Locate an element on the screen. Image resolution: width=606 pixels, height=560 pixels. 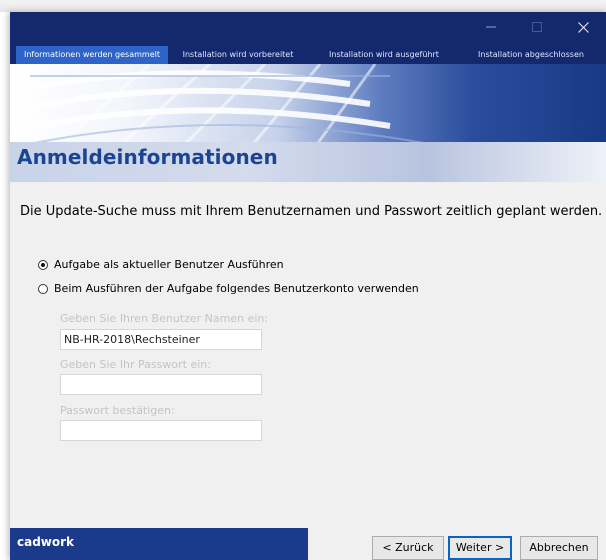
maximize-button is located at coordinates (537, 27).